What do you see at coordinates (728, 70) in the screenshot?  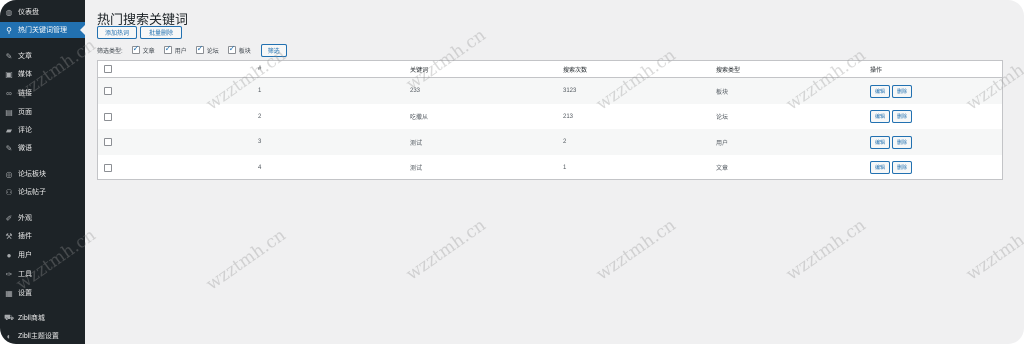 I see `column-header-type: 搜索类型` at bounding box center [728, 70].